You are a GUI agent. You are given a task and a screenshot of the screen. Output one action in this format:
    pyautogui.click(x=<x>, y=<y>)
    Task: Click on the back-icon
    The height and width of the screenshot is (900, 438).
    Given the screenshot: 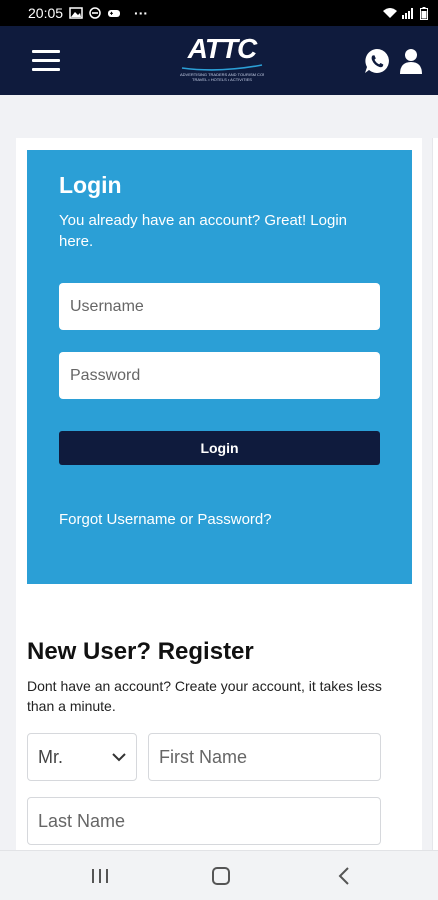 What is the action you would take?
    pyautogui.click(x=345, y=876)
    